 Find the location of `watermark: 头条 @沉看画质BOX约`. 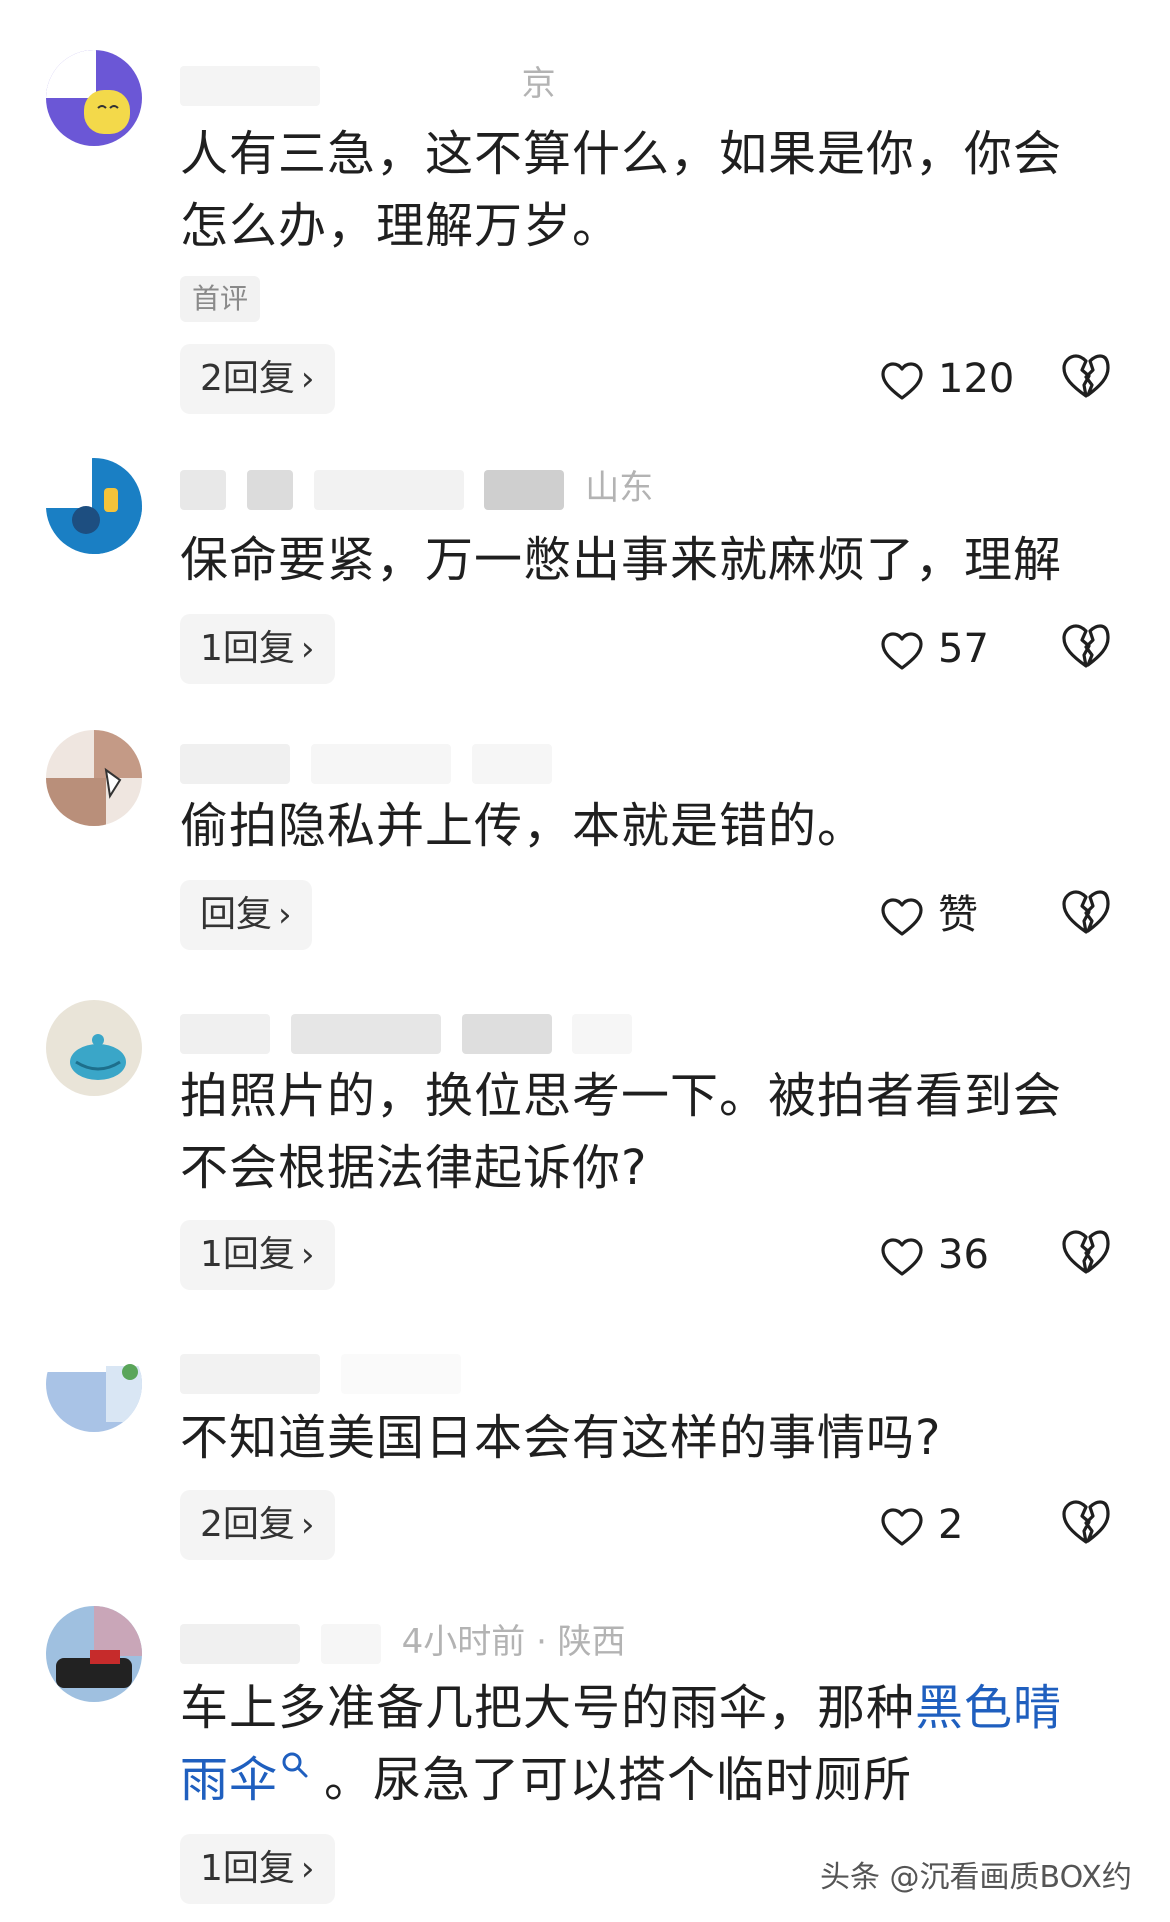

watermark: 头条 @沉看画质BOX约 is located at coordinates (976, 1877).